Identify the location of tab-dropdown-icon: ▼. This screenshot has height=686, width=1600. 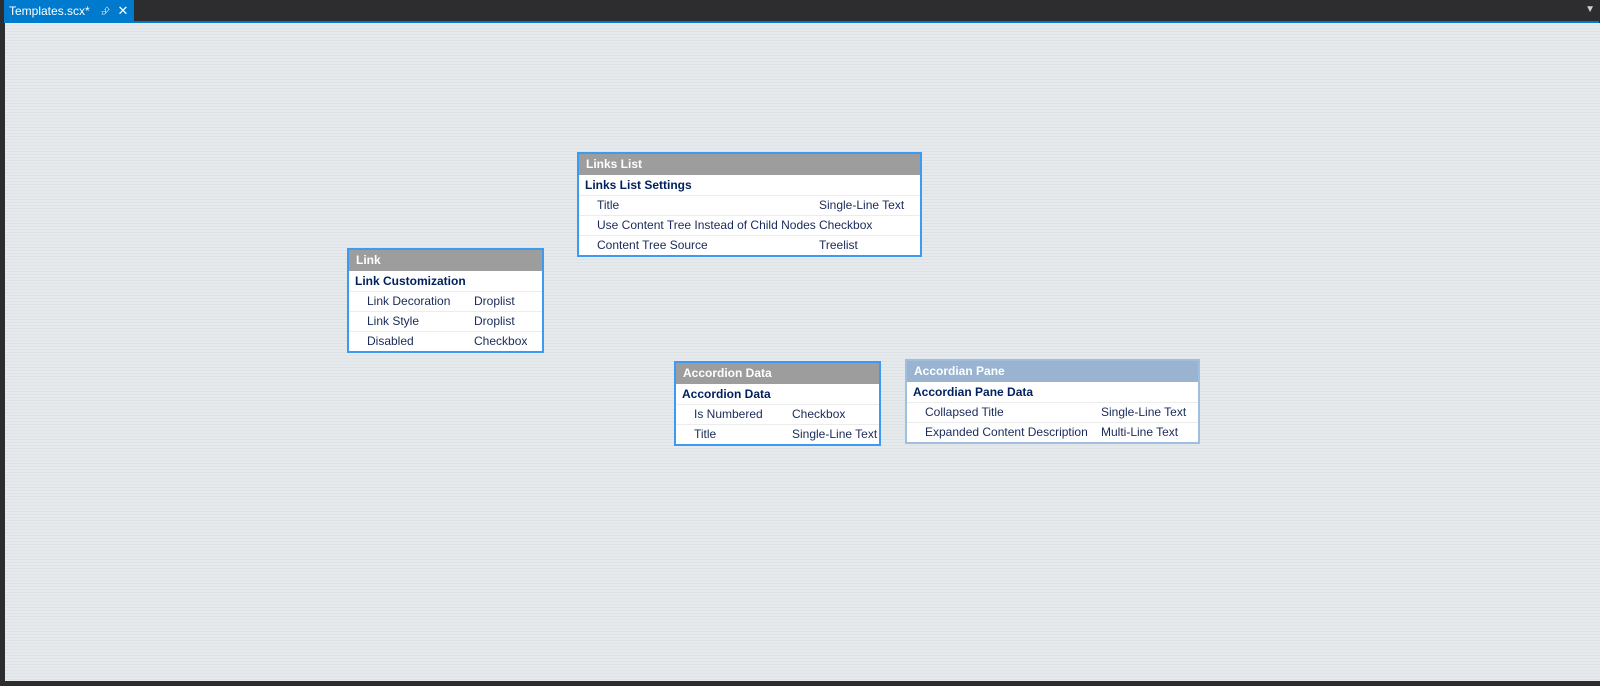
(1590, 9).